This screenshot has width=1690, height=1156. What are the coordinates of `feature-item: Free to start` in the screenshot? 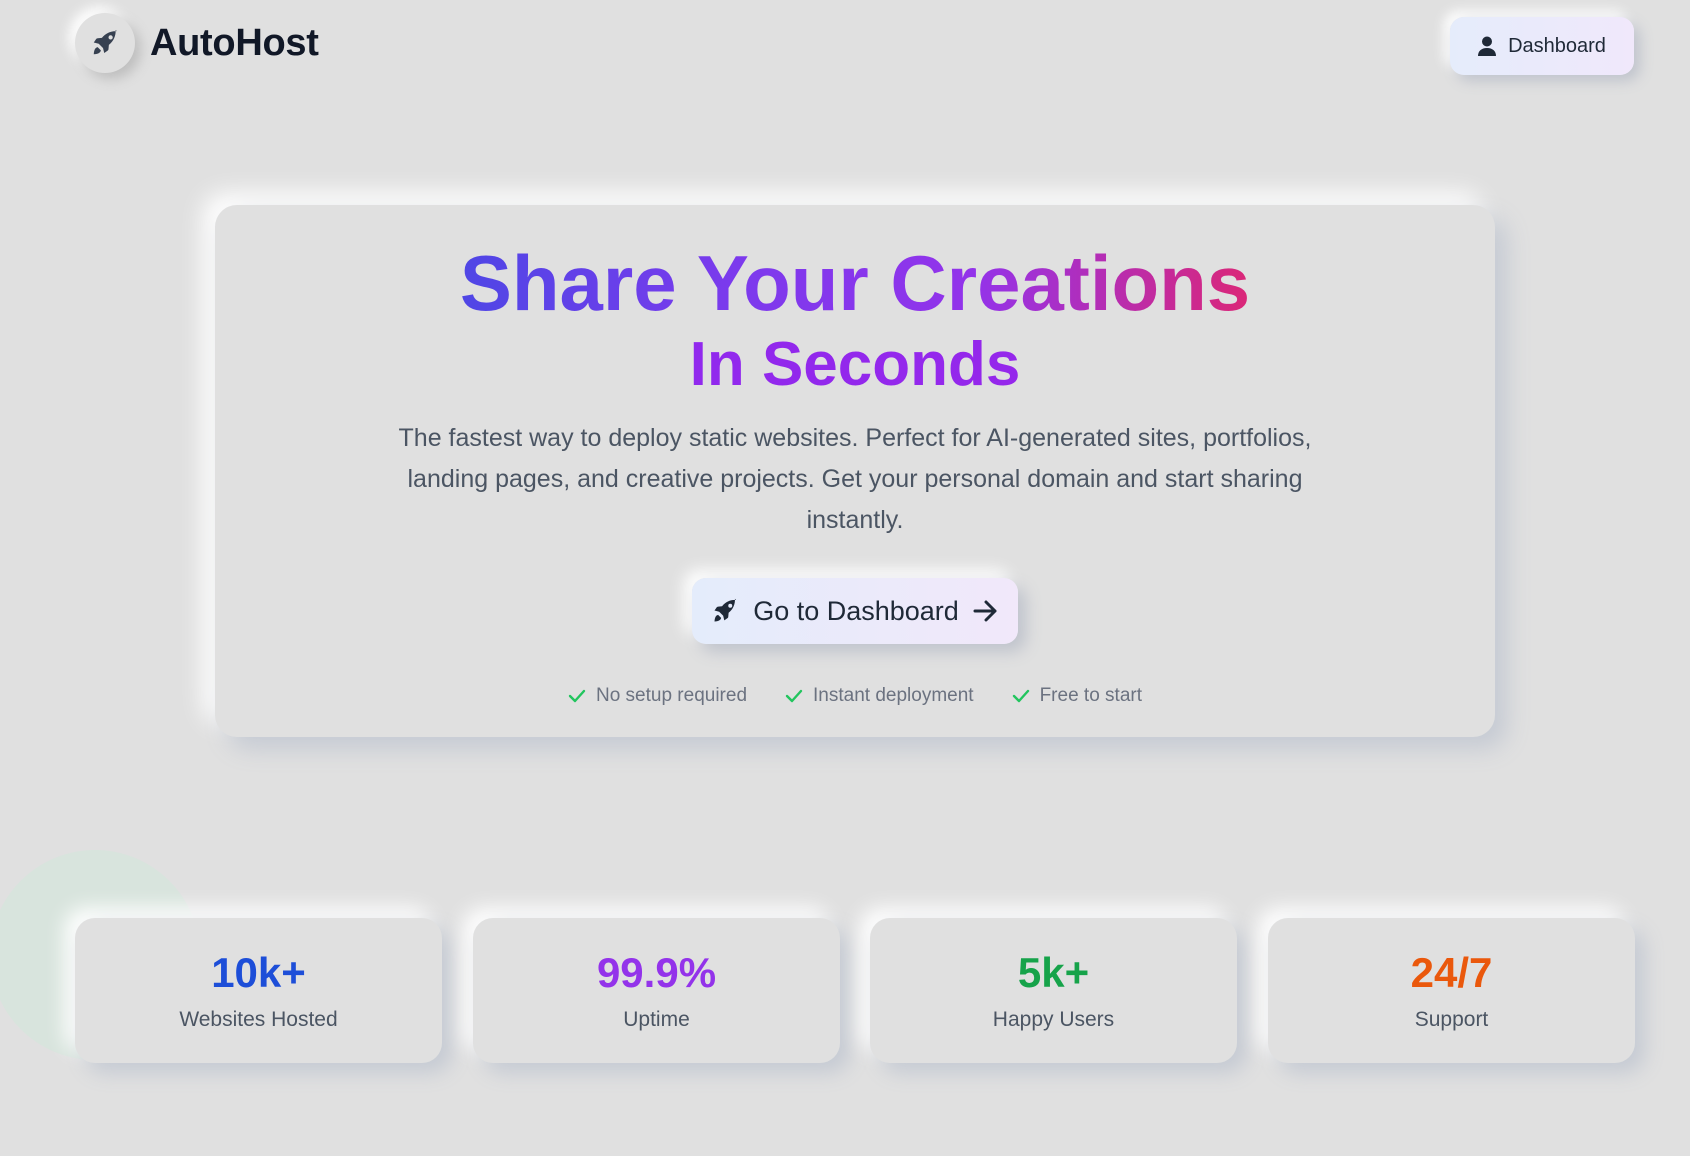 It's located at (1077, 696).